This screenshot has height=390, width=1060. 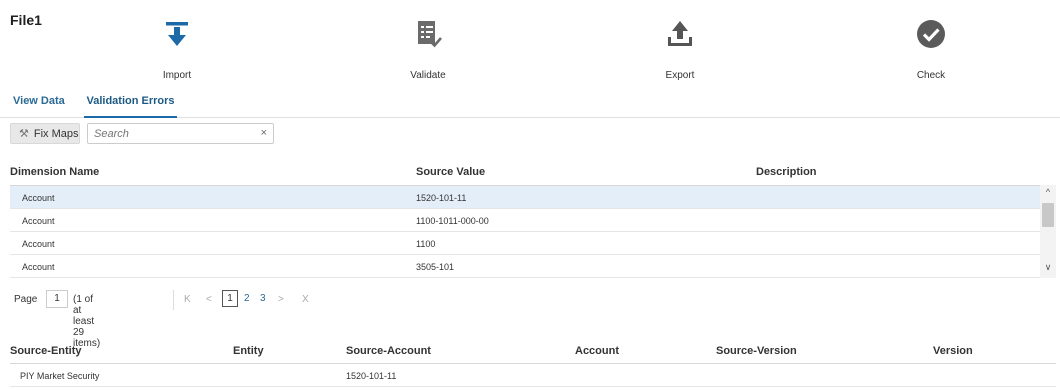 I want to click on table-row: Account 1520-101-11, so click(x=525, y=197).